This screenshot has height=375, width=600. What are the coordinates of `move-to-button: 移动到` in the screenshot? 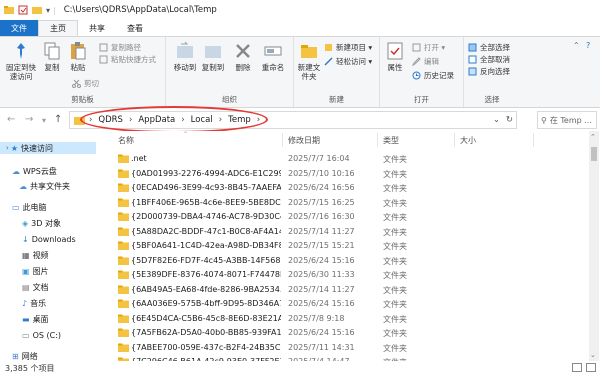 It's located at (185, 56).